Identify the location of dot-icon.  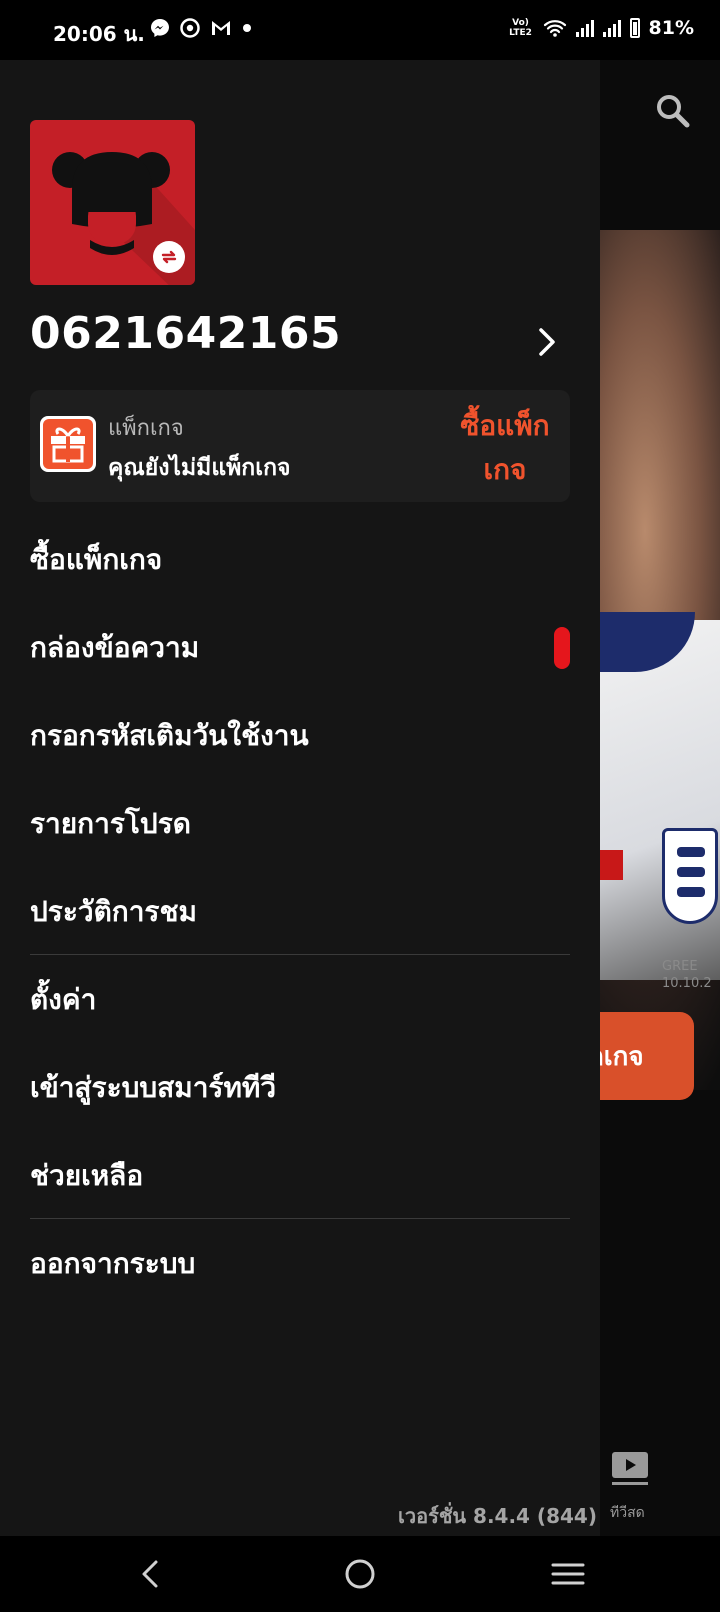
(247, 28).